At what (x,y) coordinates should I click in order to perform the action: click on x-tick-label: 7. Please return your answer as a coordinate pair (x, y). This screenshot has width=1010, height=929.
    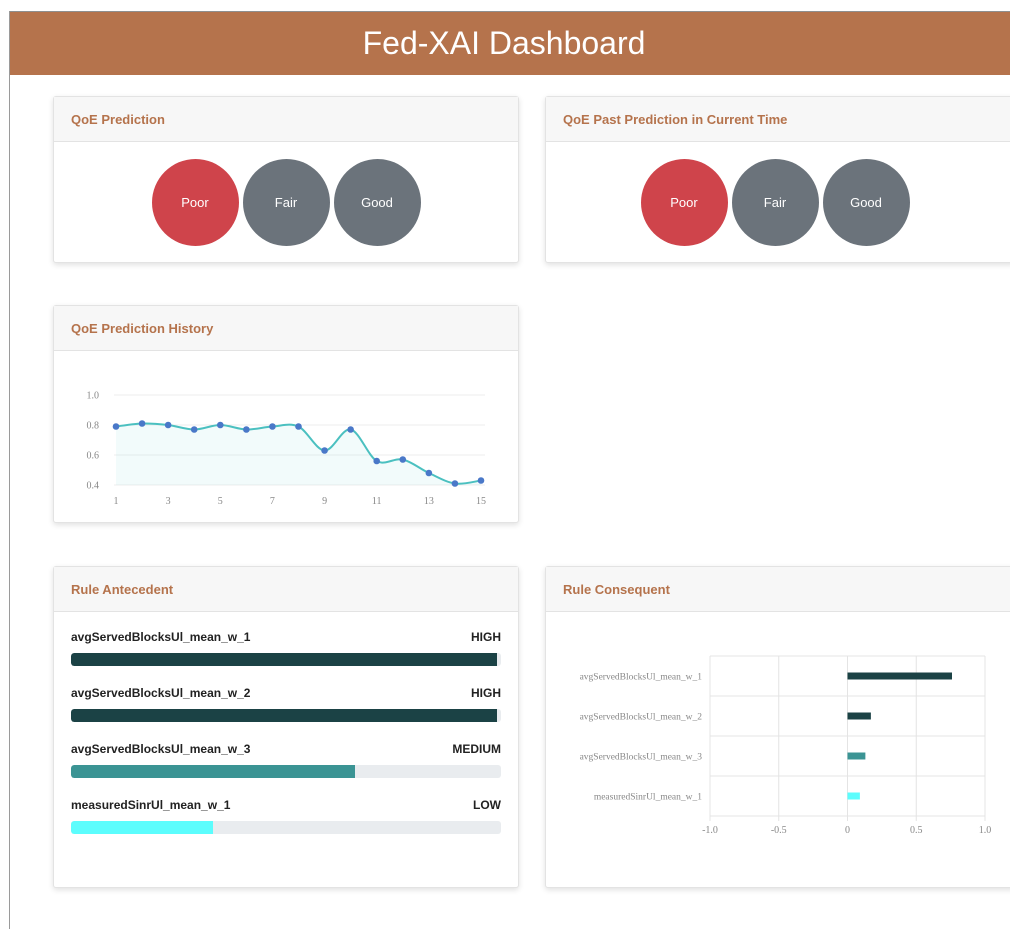
    Looking at the image, I should click on (272, 501).